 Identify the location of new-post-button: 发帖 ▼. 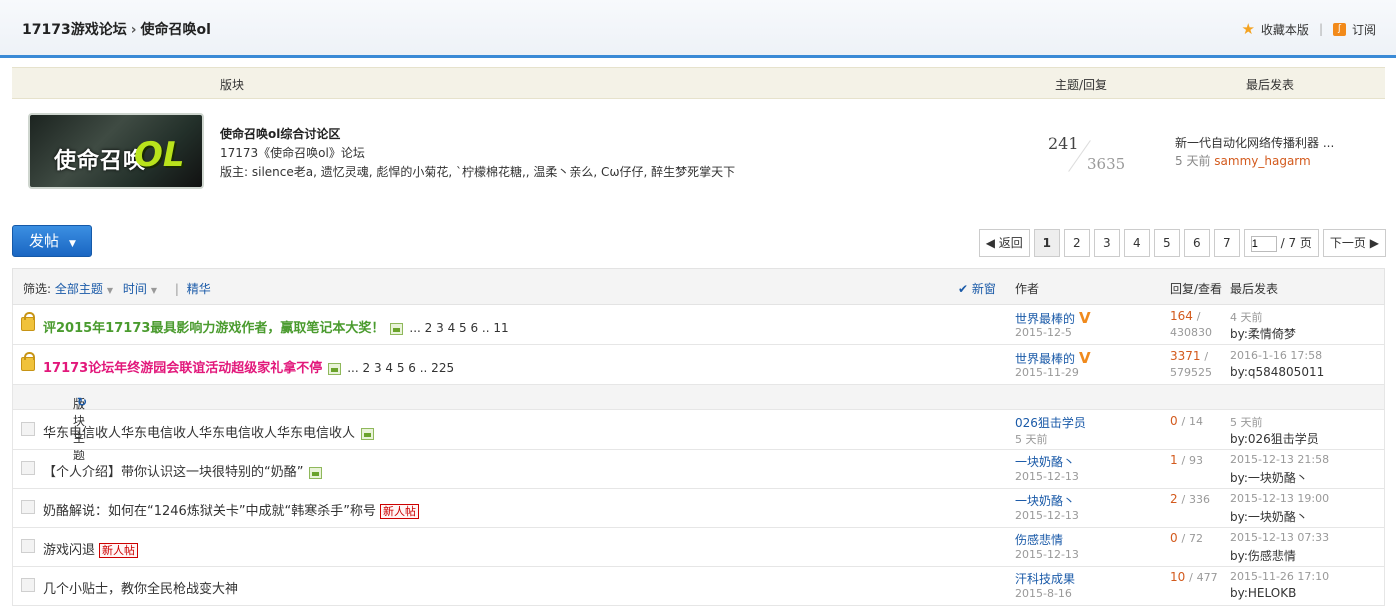
(52, 241).